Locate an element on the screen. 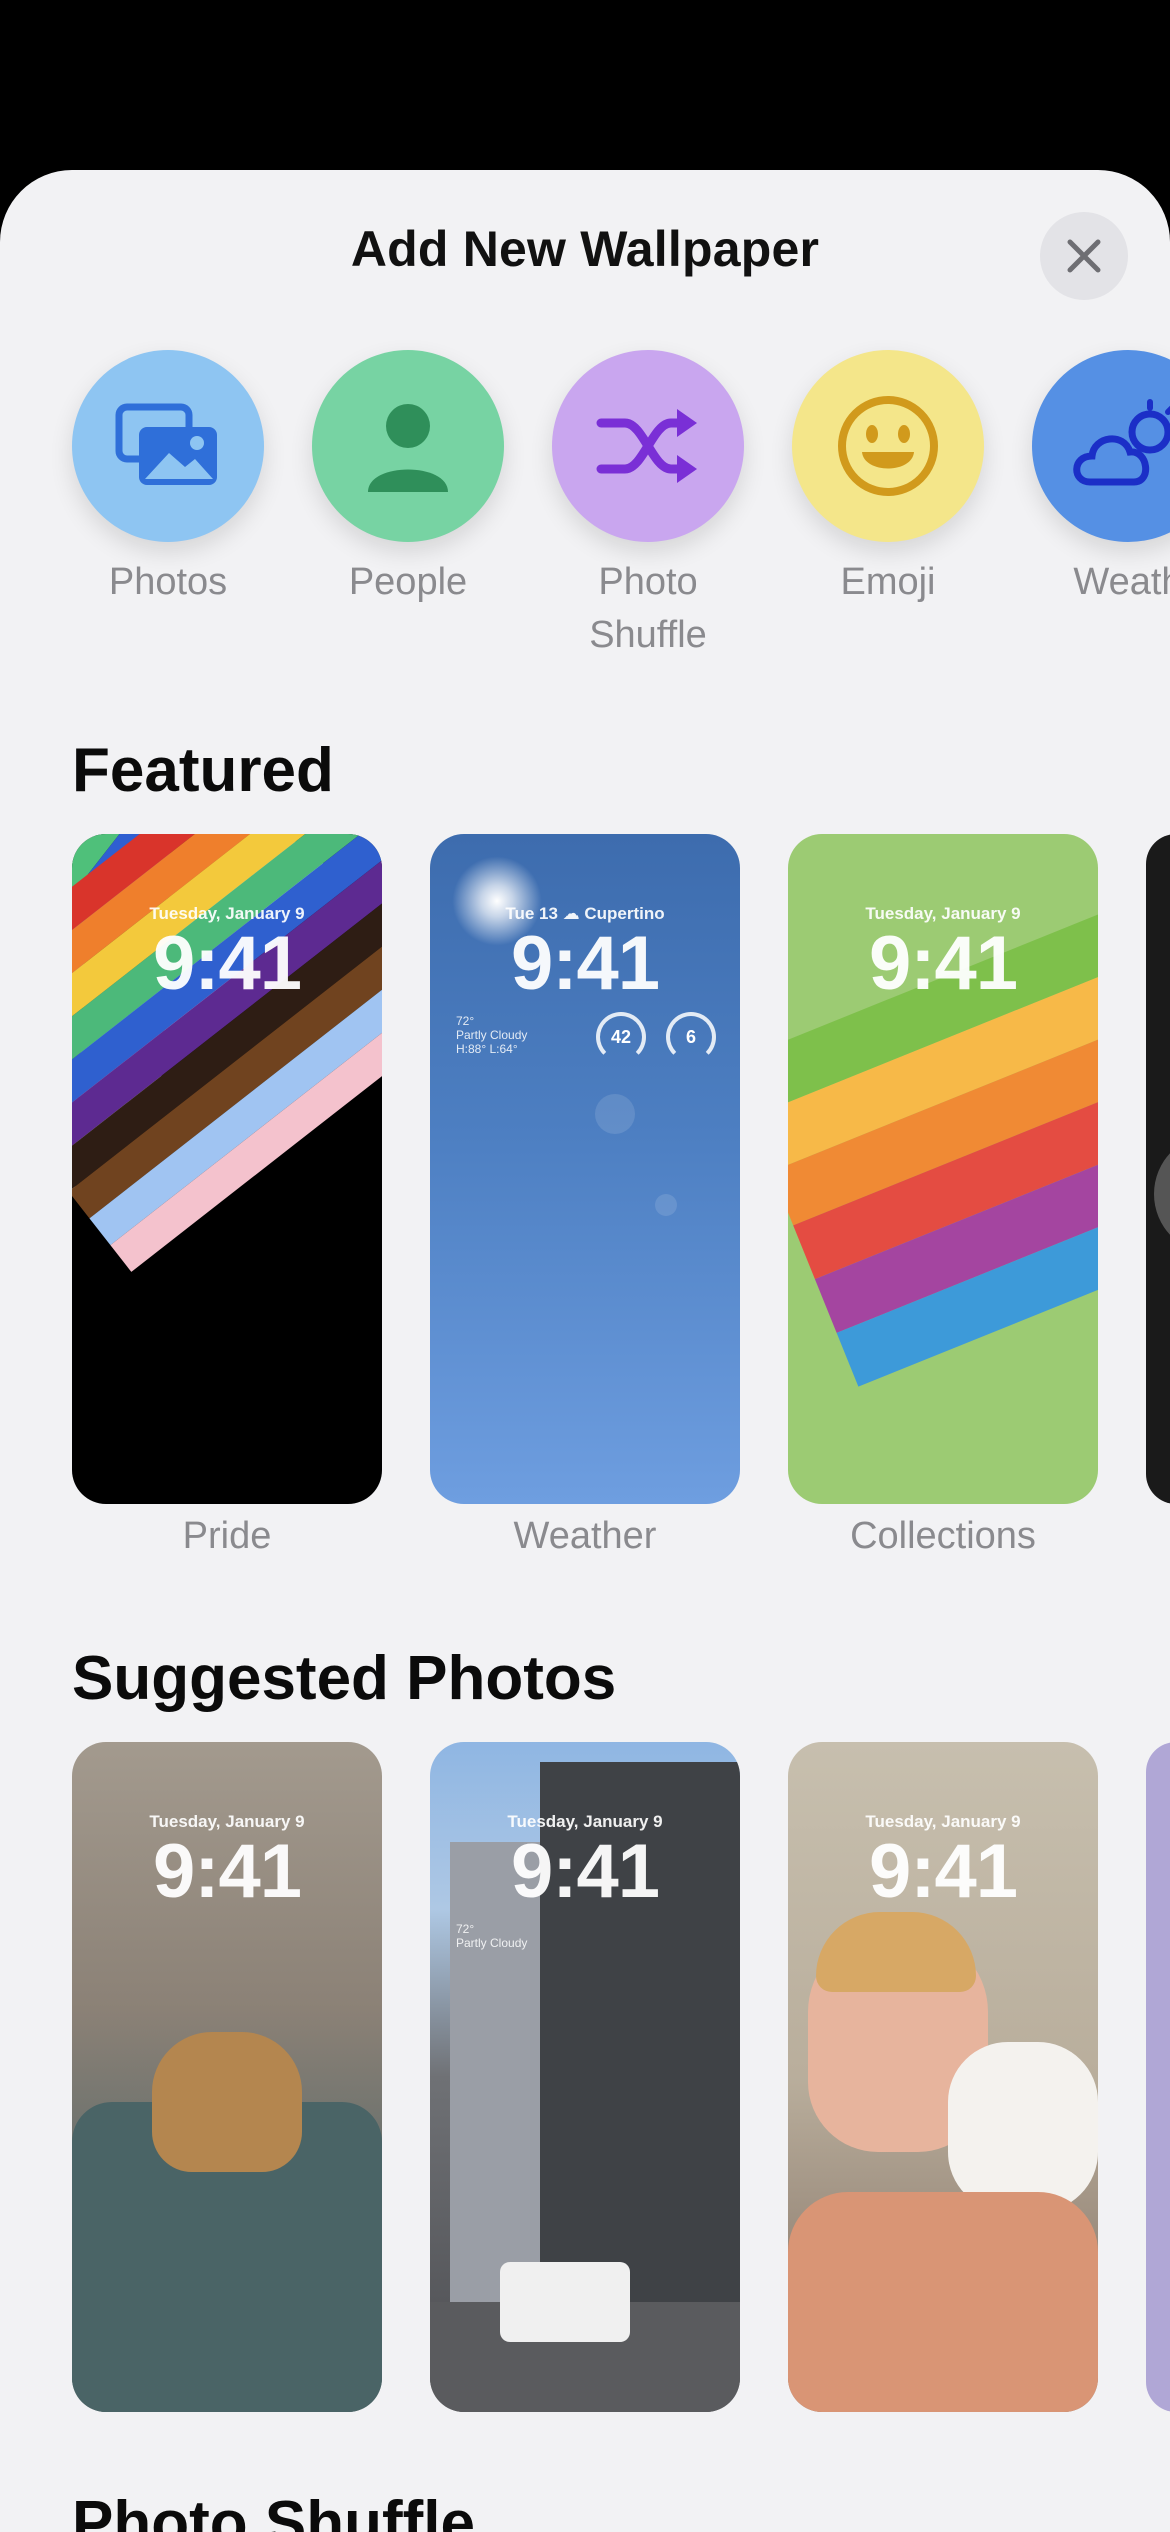  moon-image is located at coordinates (1162, 1194).